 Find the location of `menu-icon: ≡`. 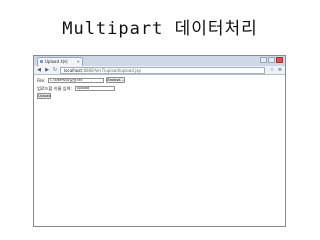

menu-icon: ≡ is located at coordinates (280, 70).